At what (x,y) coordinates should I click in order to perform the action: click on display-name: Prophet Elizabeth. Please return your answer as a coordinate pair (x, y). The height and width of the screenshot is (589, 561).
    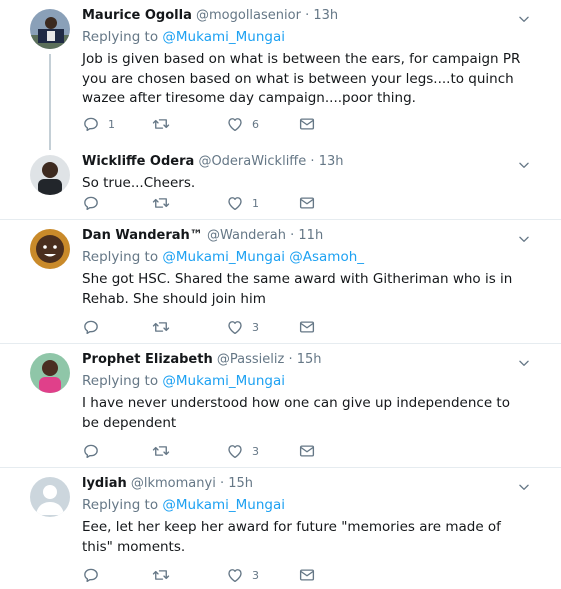
    Looking at the image, I should click on (147, 359).